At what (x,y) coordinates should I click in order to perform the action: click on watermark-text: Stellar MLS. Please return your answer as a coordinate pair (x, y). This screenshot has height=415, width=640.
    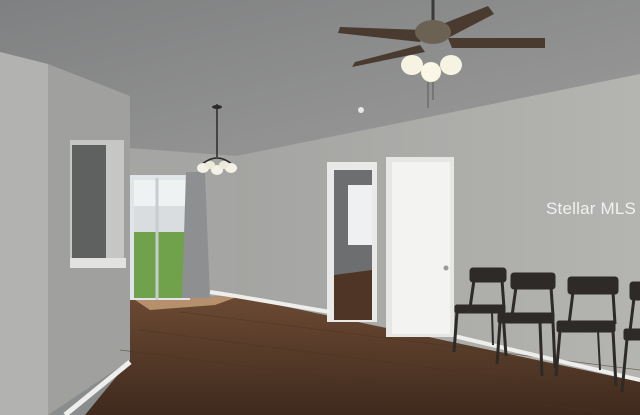
    Looking at the image, I should click on (591, 208).